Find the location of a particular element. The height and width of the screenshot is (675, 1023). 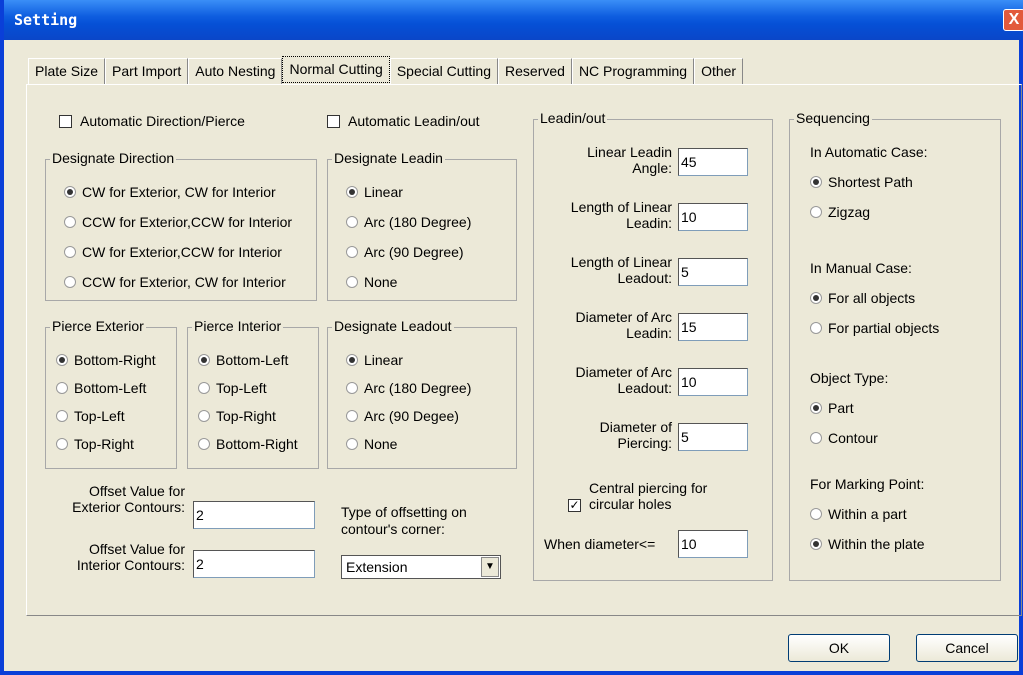

window-title: Setting is located at coordinates (46, 20).